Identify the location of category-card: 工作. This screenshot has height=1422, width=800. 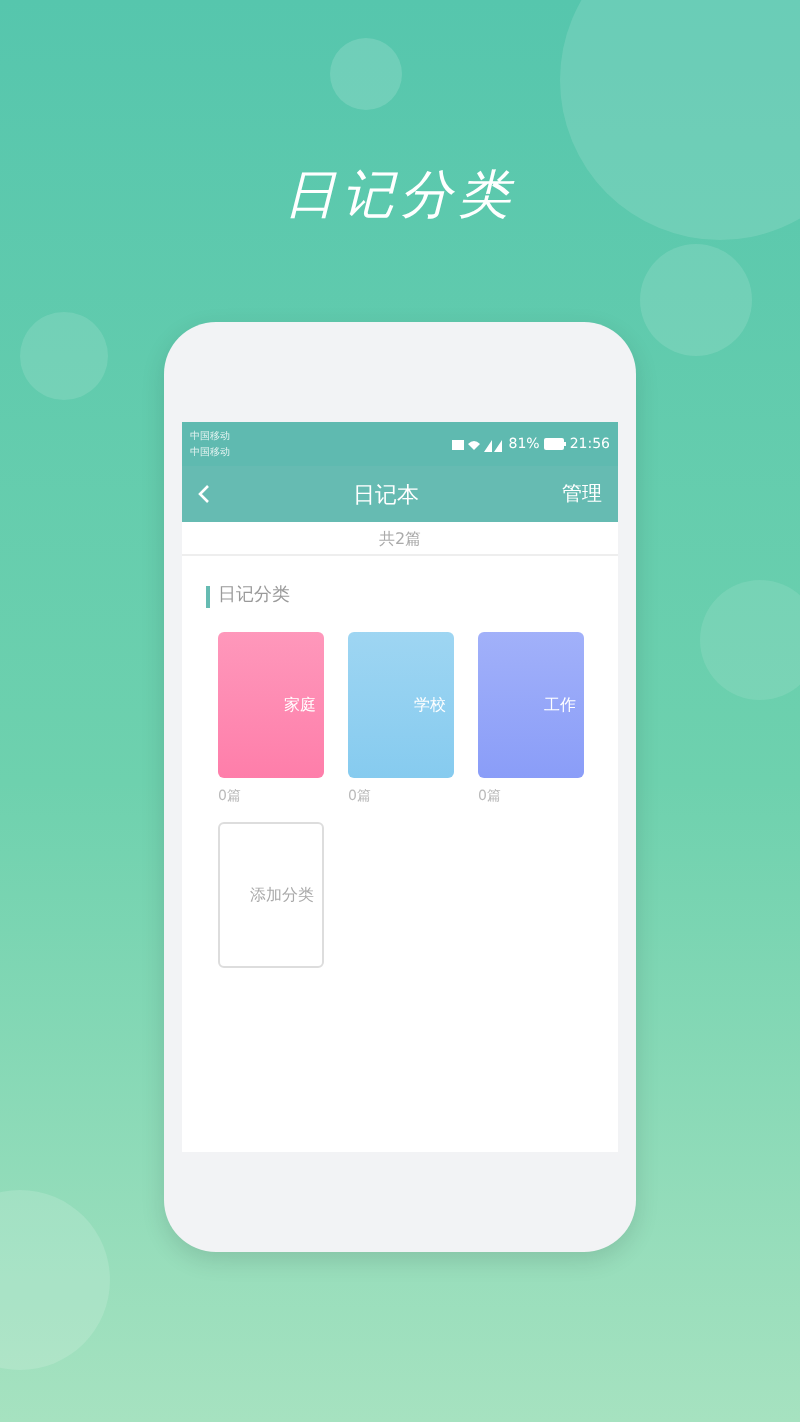
(531, 705).